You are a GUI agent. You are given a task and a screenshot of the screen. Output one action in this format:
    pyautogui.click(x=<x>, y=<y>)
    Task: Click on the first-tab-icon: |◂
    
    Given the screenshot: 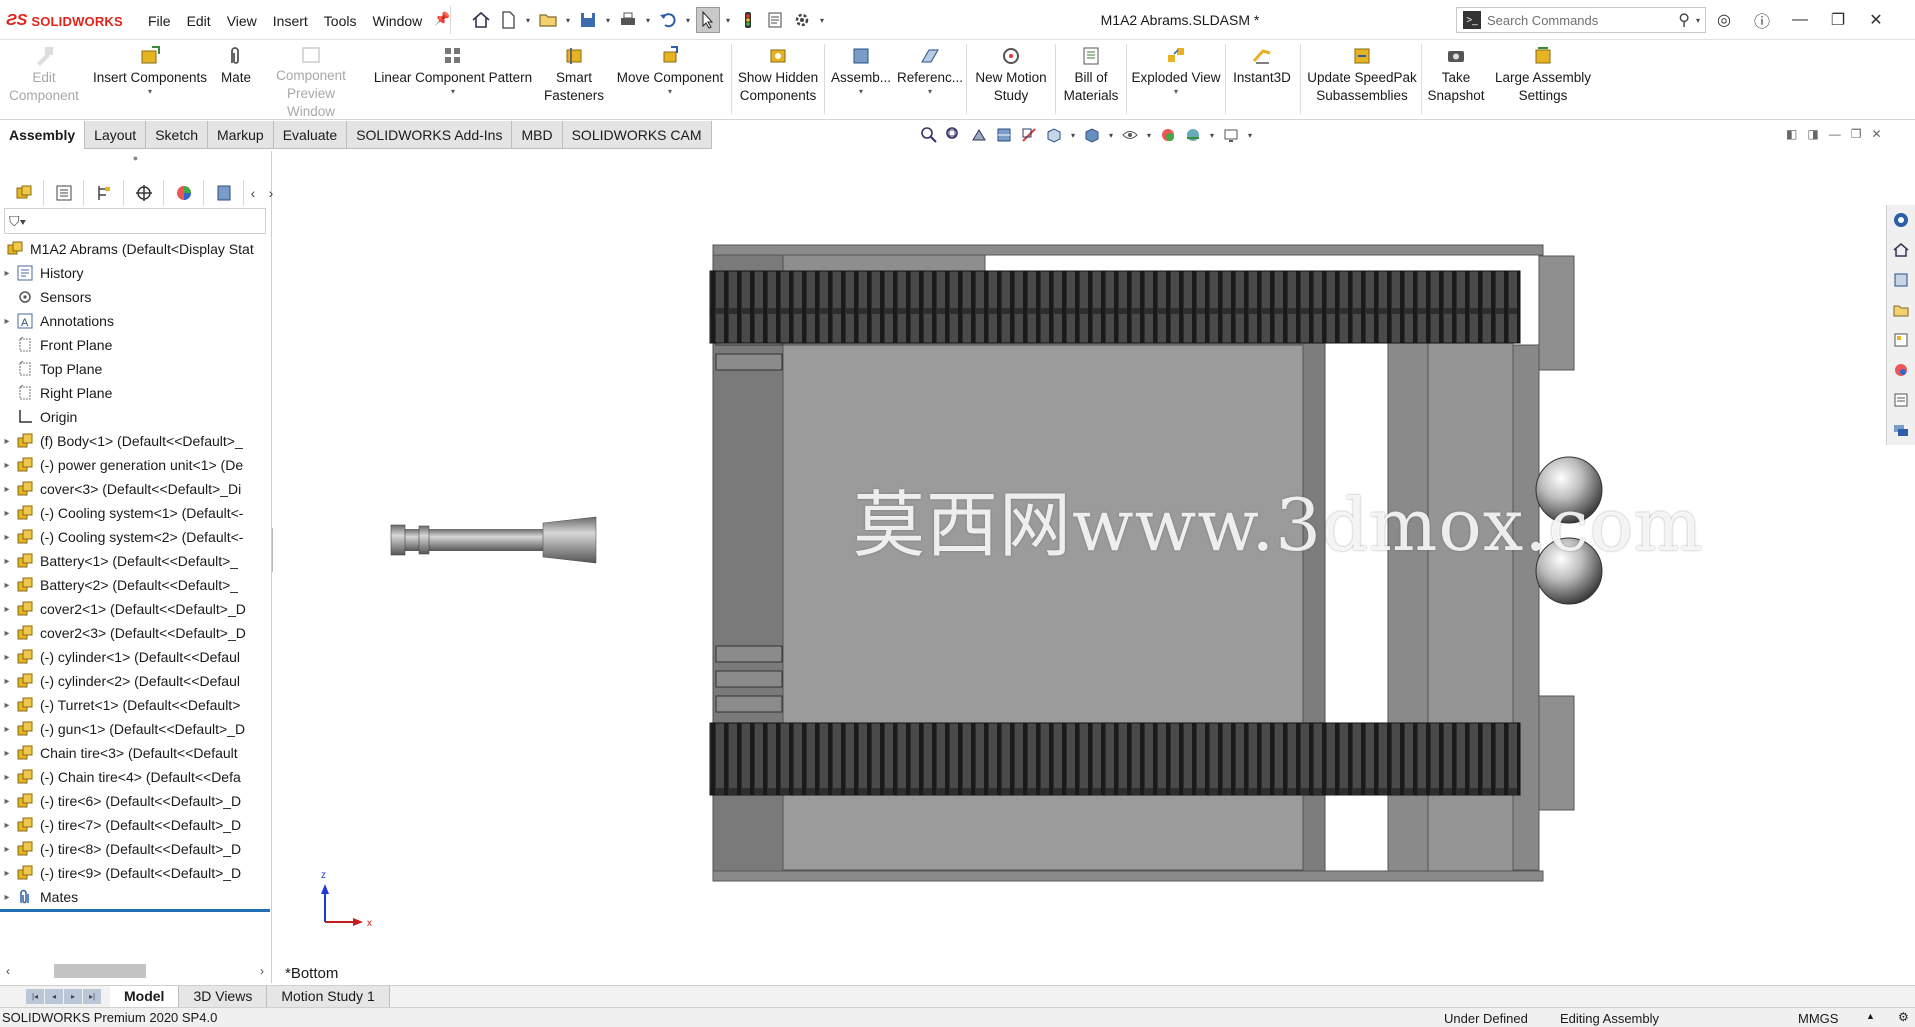 What is the action you would take?
    pyautogui.click(x=35, y=996)
    